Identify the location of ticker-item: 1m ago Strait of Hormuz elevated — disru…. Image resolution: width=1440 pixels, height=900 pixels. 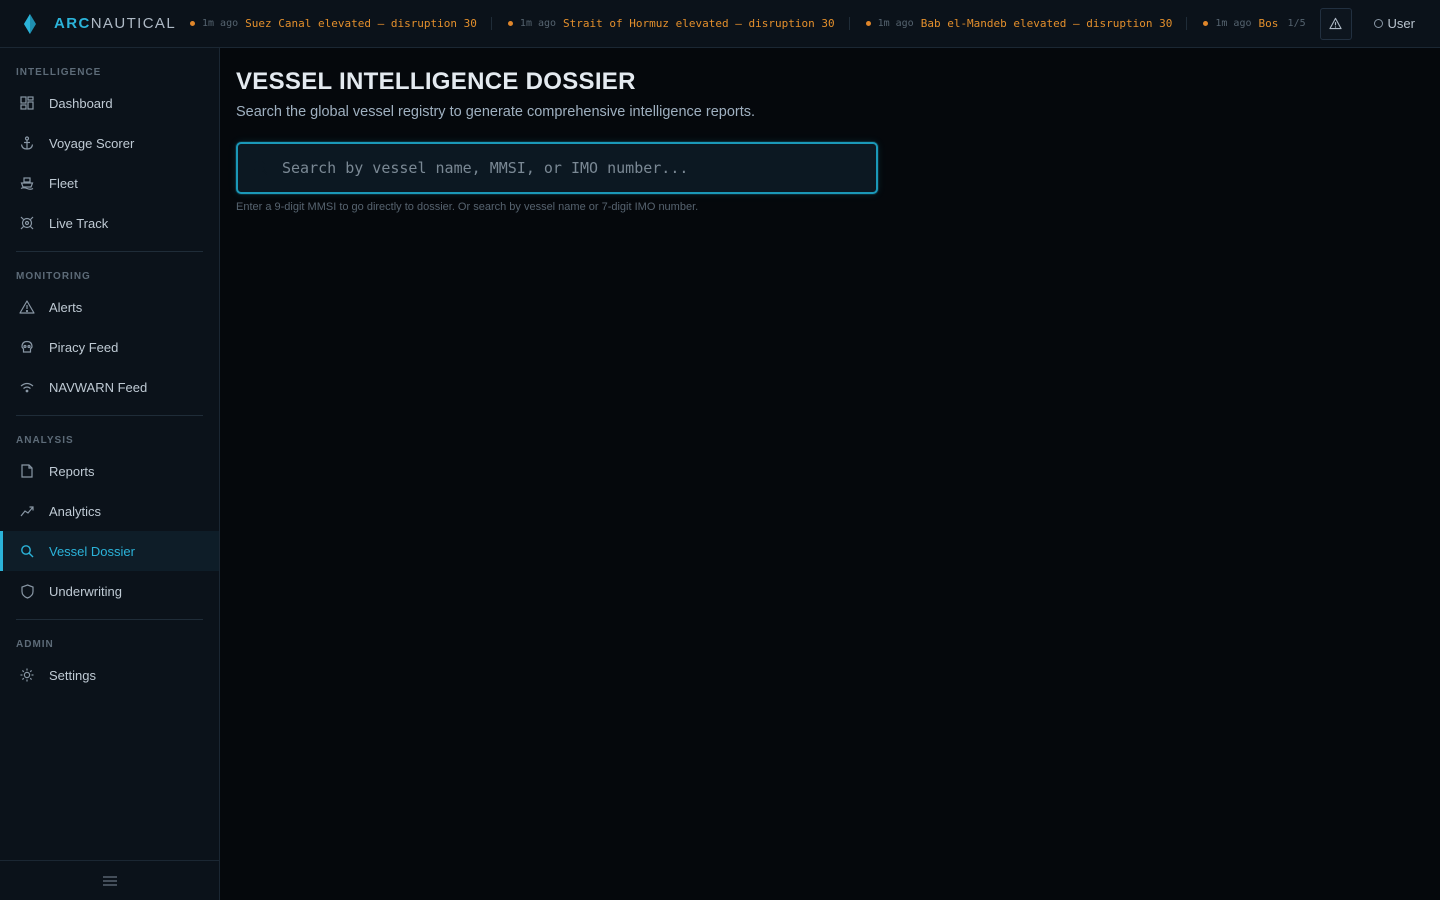
(678, 23).